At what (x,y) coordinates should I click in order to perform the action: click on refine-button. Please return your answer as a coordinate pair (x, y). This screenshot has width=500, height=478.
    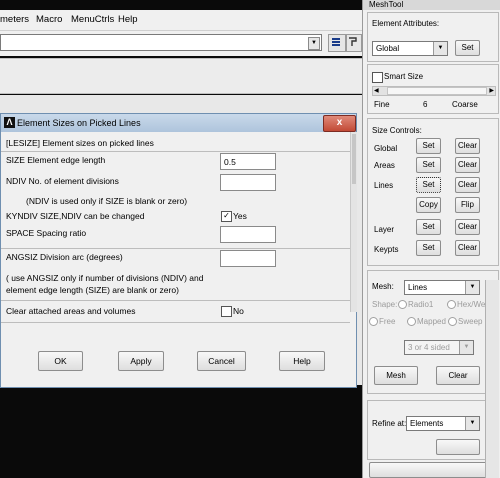
    Looking at the image, I should click on (458, 447).